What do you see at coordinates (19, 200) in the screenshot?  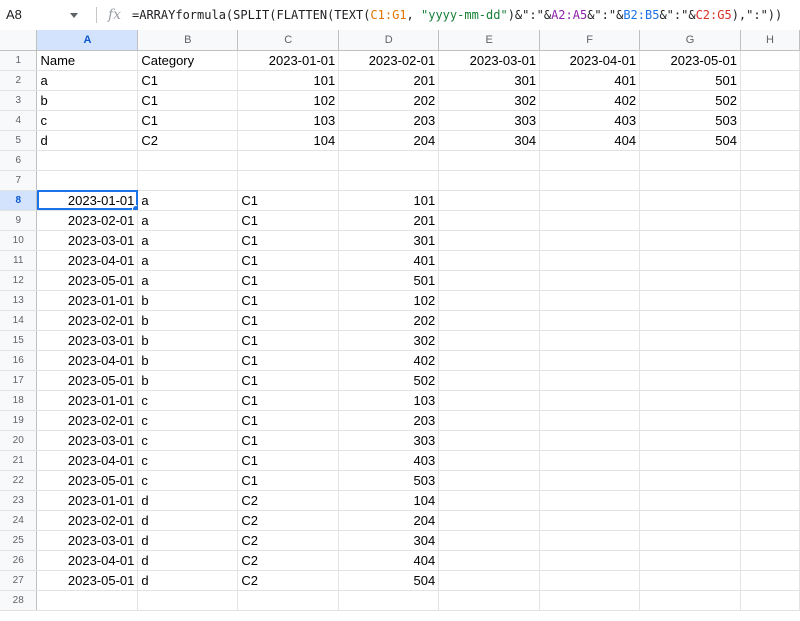 I see `row-header-8: 8` at bounding box center [19, 200].